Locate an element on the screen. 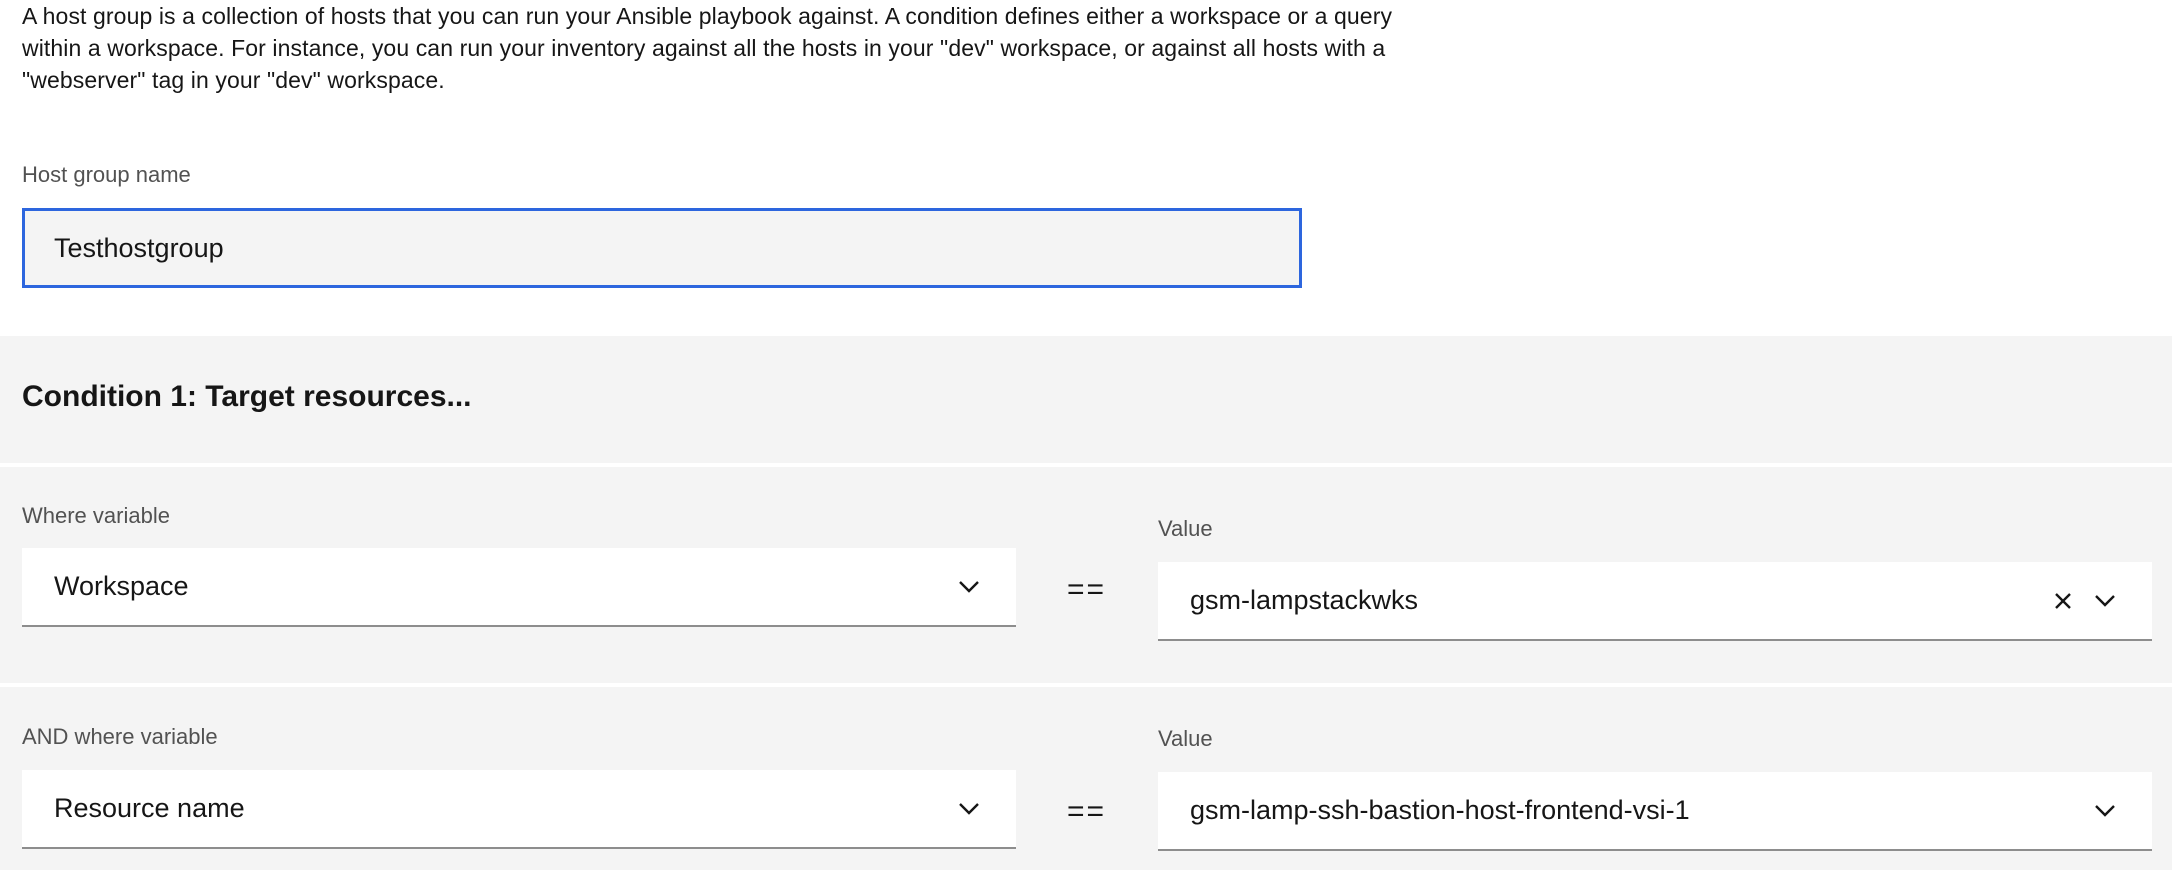  where-variable-select: Workspace is located at coordinates (519, 587).